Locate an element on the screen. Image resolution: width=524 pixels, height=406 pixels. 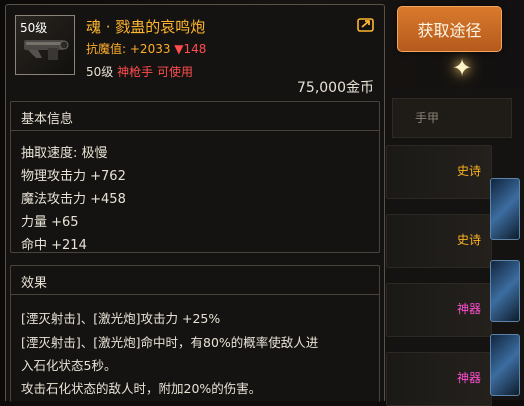
anti-magic-delta: ▼148 is located at coordinates (190, 49).